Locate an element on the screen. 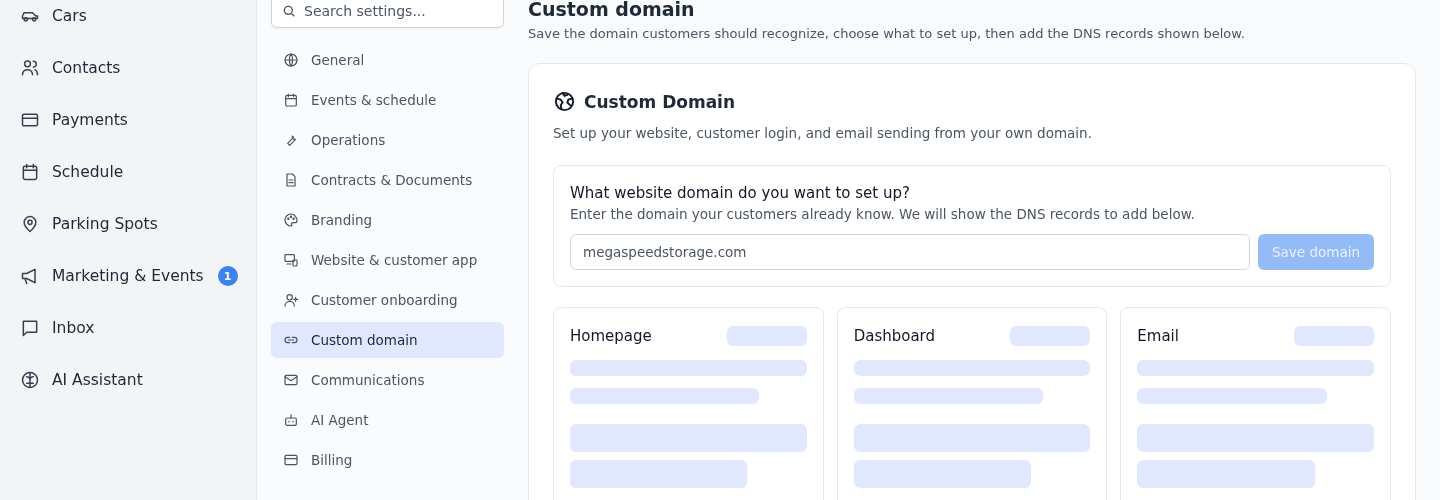 The image size is (1440, 500). settings-menu-item: Operations is located at coordinates (387, 140).